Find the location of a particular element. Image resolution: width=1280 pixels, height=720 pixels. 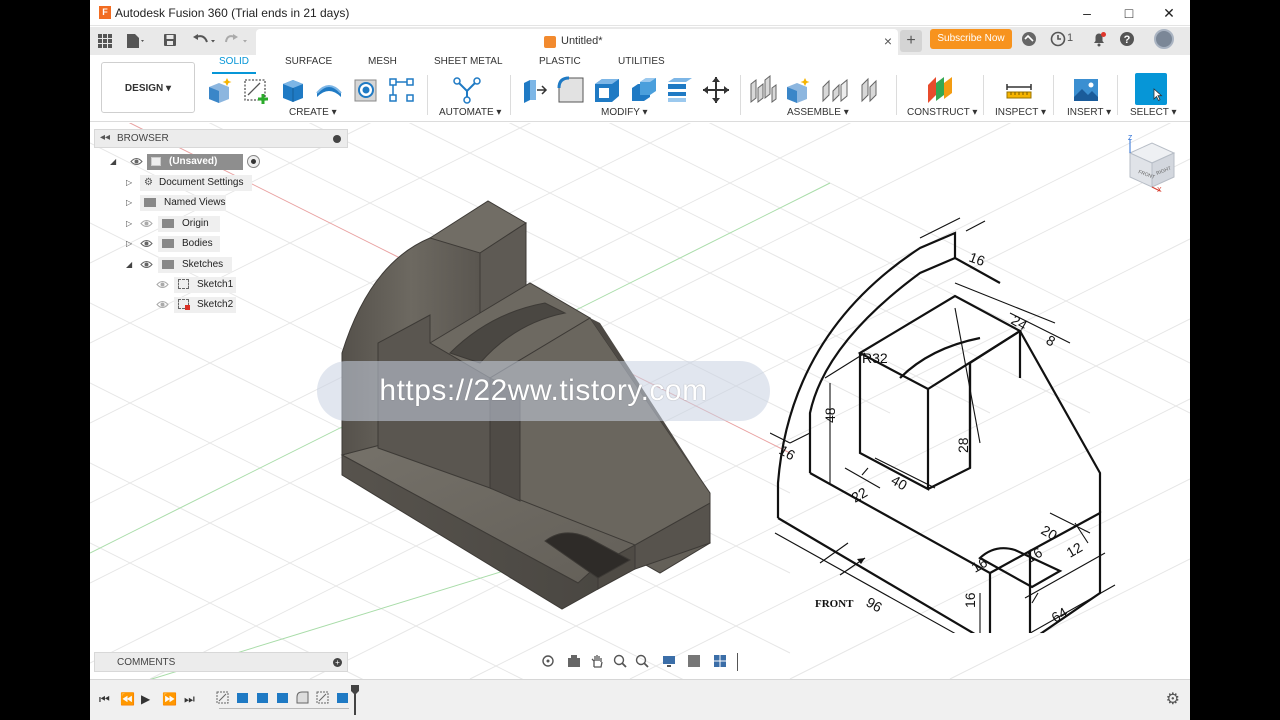

comments-panel: COMMENTS + is located at coordinates (221, 662).